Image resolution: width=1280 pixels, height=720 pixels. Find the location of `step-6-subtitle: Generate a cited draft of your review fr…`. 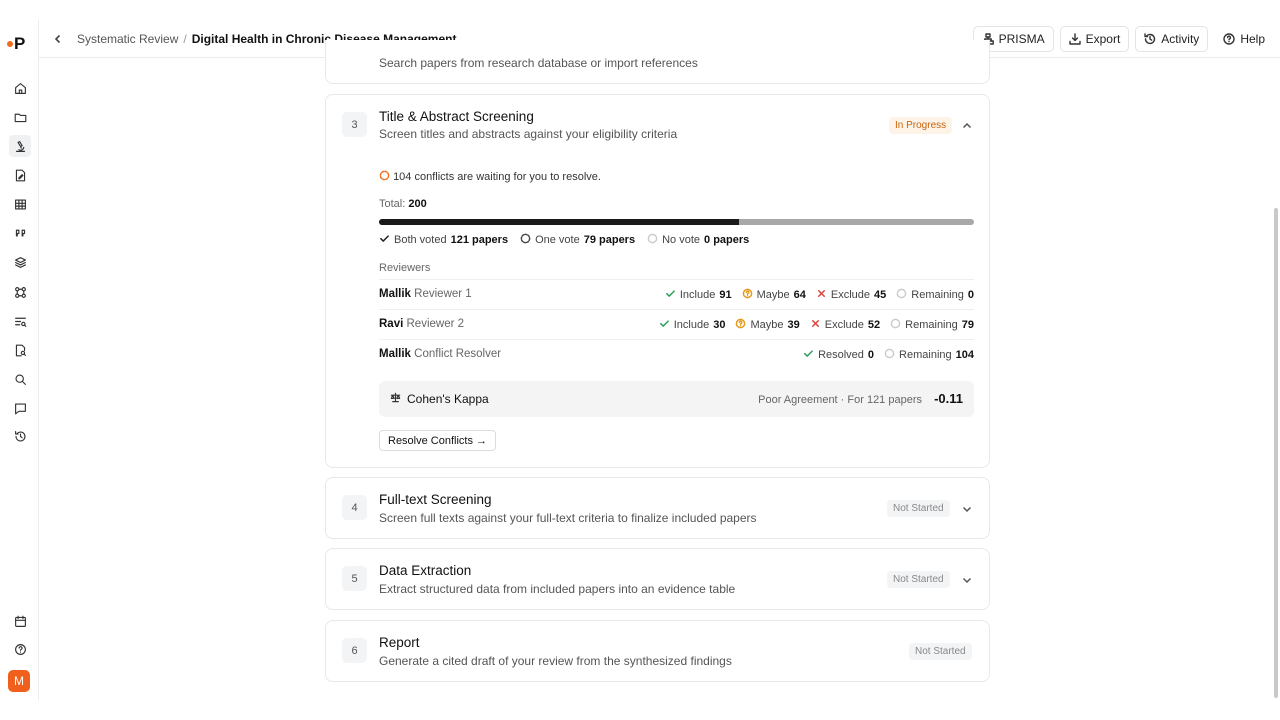

step-6-subtitle: Generate a cited draft of your review fr… is located at coordinates (555, 661).